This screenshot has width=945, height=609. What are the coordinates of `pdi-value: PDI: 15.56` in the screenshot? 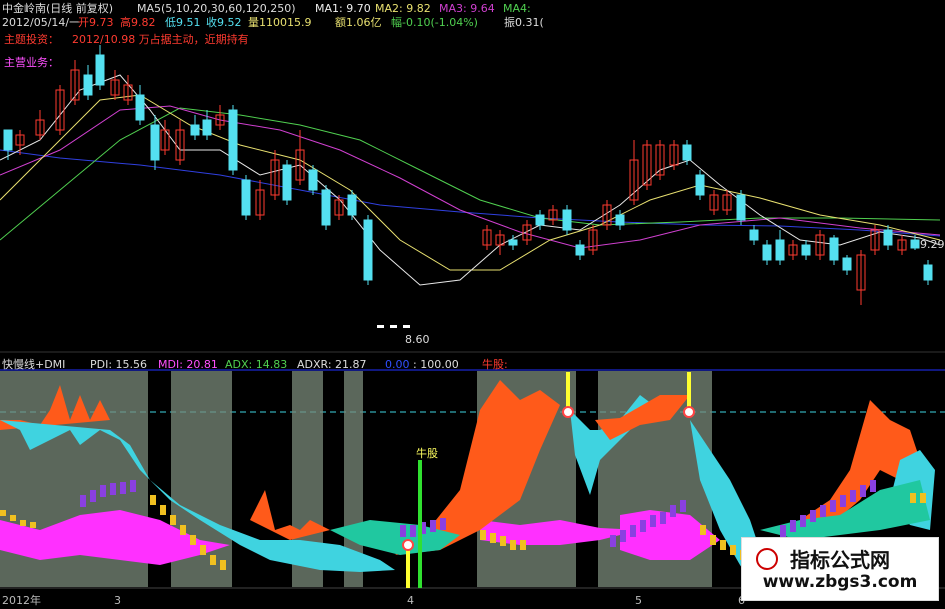 It's located at (119, 364).